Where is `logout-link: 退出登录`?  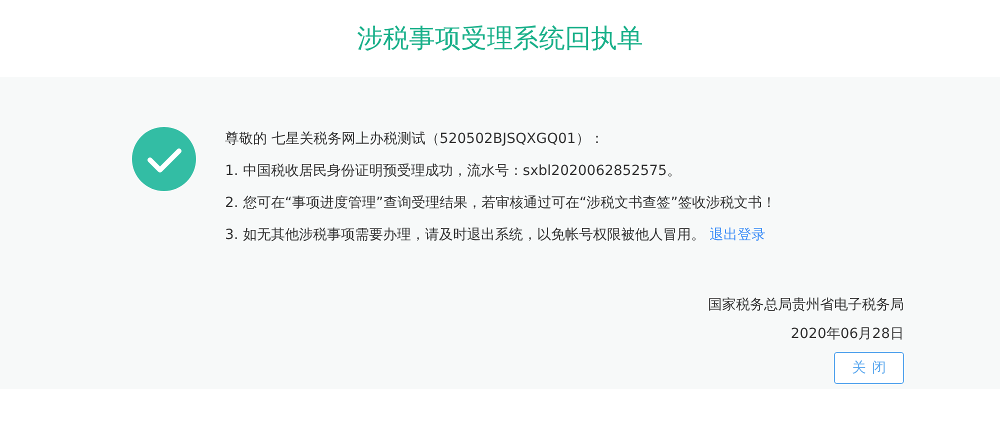 logout-link: 退出登录 is located at coordinates (737, 235).